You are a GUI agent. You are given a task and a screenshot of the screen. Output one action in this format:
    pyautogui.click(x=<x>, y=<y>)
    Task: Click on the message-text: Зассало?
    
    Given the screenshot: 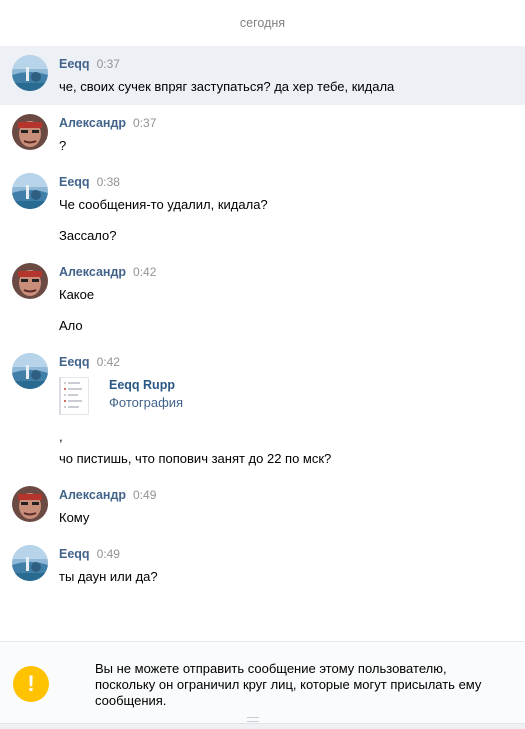 What is the action you would take?
    pyautogui.click(x=88, y=235)
    